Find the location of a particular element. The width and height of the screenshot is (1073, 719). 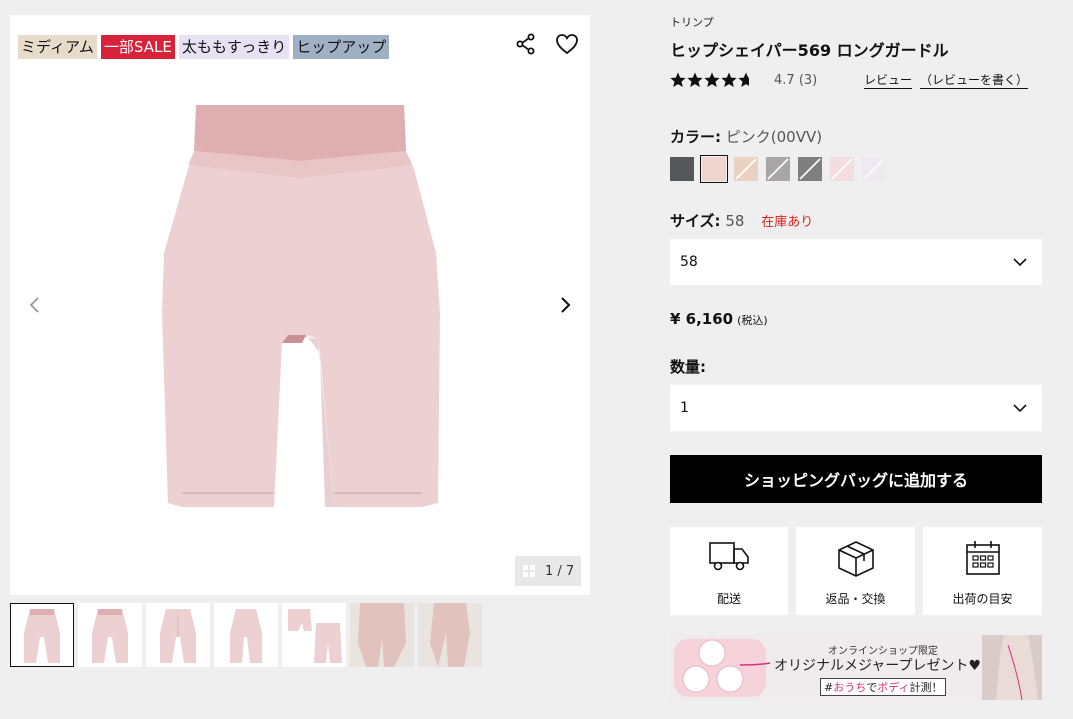

thumbnail-strip is located at coordinates (246, 635).